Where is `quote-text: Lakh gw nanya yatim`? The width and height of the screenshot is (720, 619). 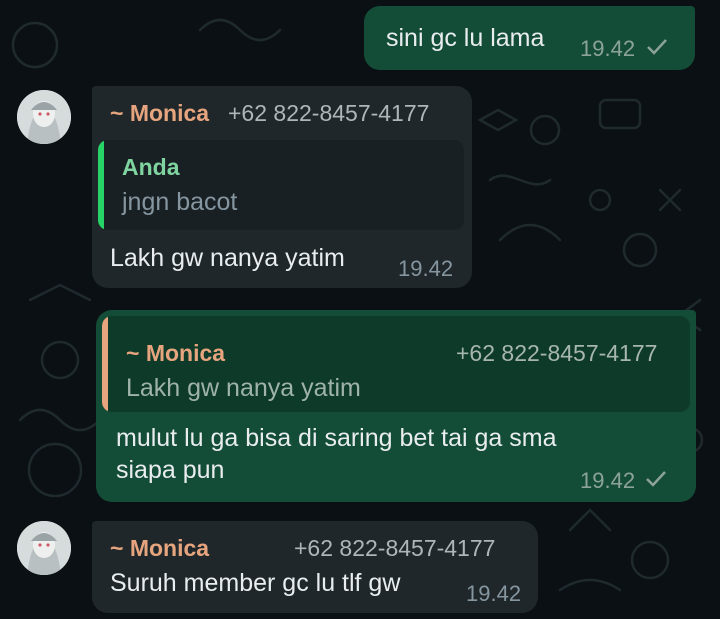 quote-text: Lakh gw nanya yatim is located at coordinates (243, 388).